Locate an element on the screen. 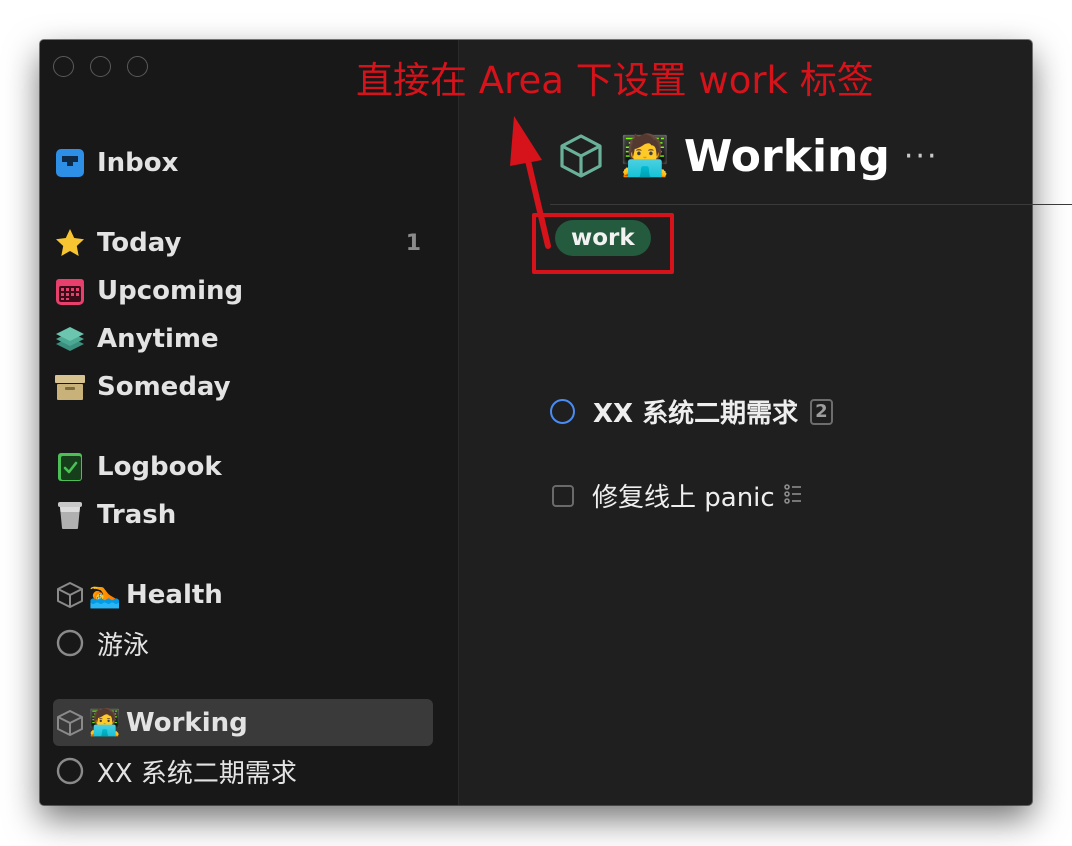 This screenshot has width=1072, height=846. project-row: XX 系统二期需求 2 is located at coordinates (691, 411).